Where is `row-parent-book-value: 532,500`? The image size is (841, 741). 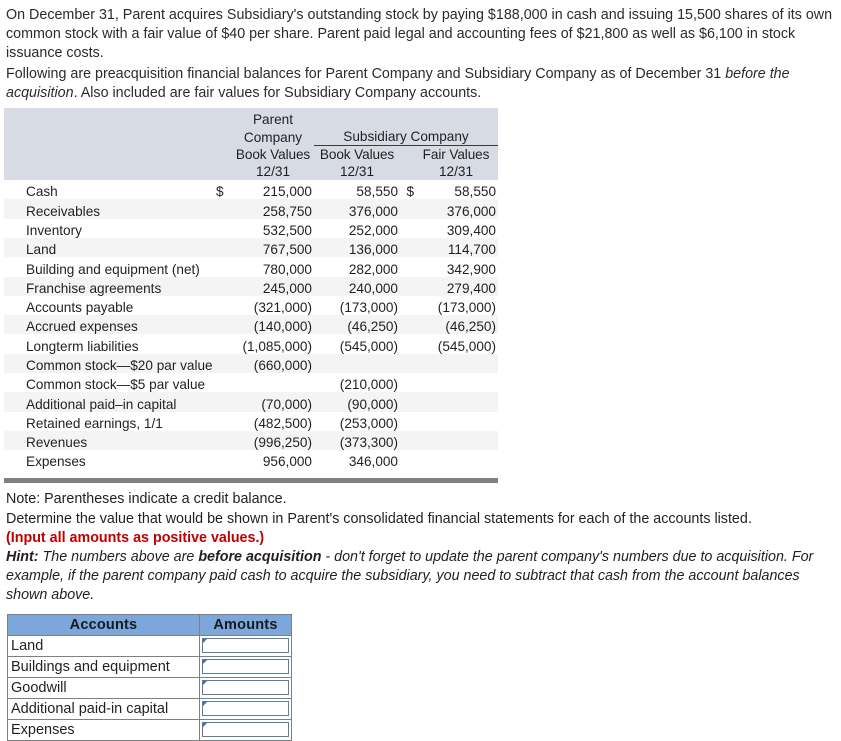
row-parent-book-value: 532,500 is located at coordinates (287, 230).